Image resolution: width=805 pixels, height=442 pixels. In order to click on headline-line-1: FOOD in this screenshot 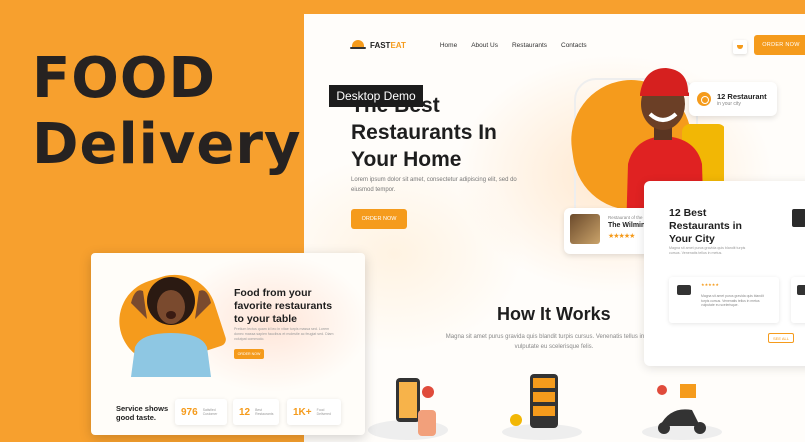, I will do `click(124, 78)`.